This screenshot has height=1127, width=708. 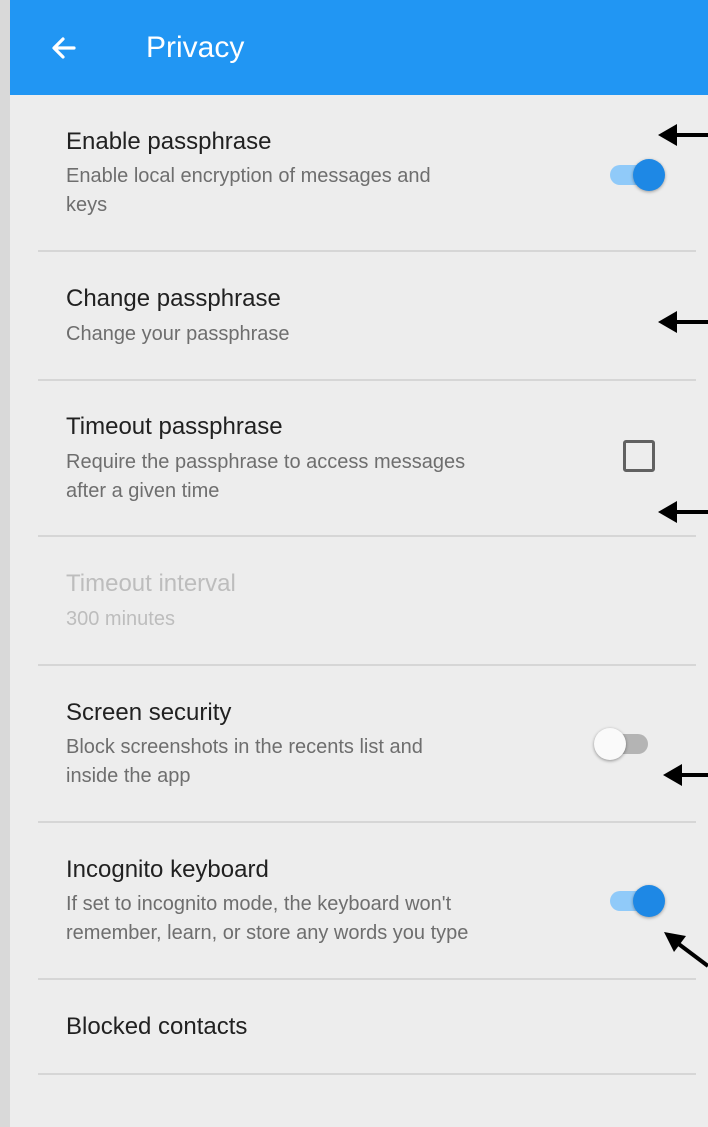 I want to click on setting-title: Enable passphrase, so click(x=169, y=141).